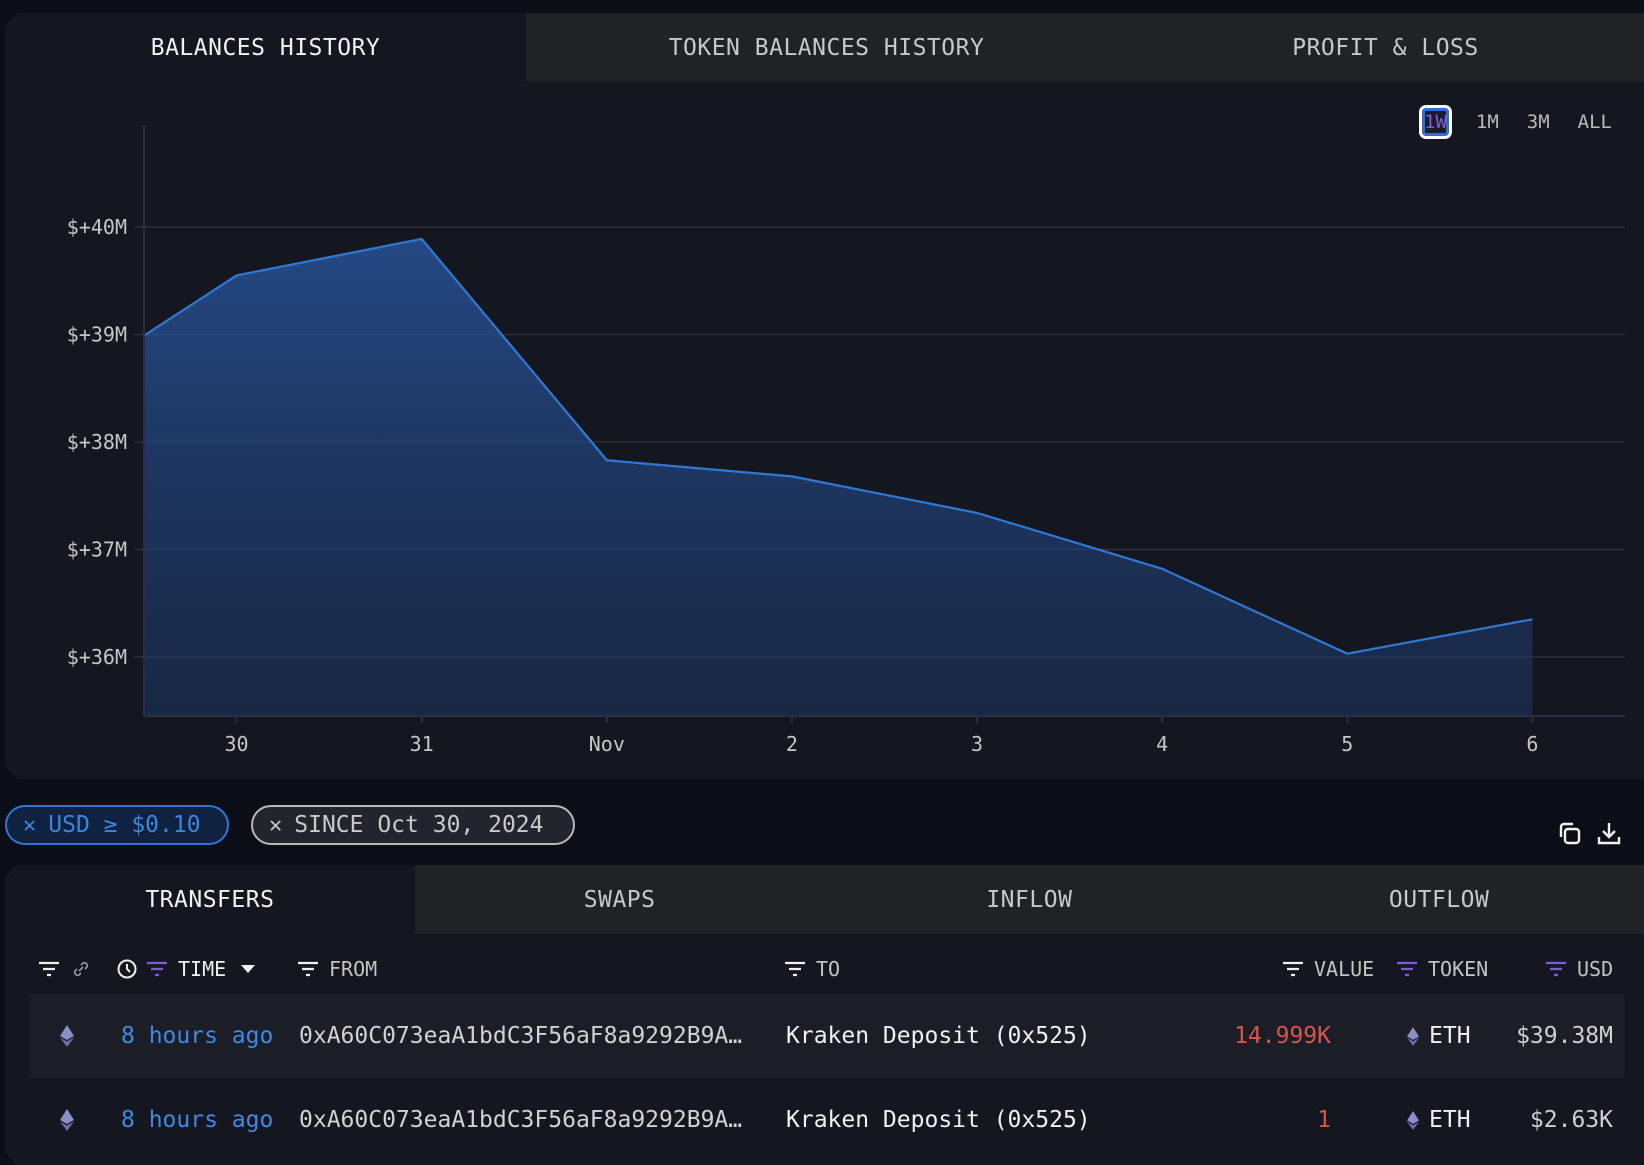 The width and height of the screenshot is (1644, 1165). What do you see at coordinates (1347, 744) in the screenshot?
I see `x-tick-label: 5` at bounding box center [1347, 744].